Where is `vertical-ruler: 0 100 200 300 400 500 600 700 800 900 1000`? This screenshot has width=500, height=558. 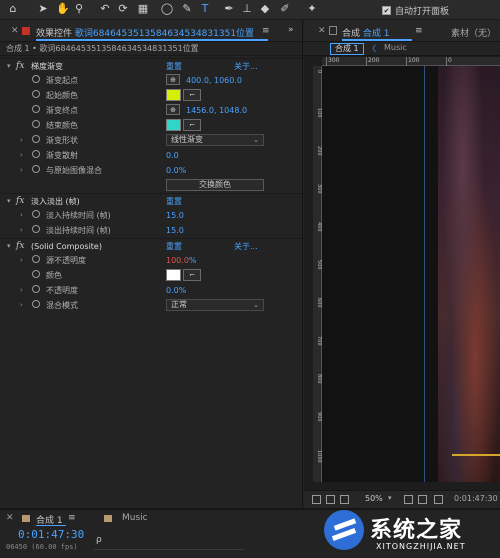 vertical-ruler: 0 100 200 300 400 500 600 700 800 900 1000 is located at coordinates (317, 274).